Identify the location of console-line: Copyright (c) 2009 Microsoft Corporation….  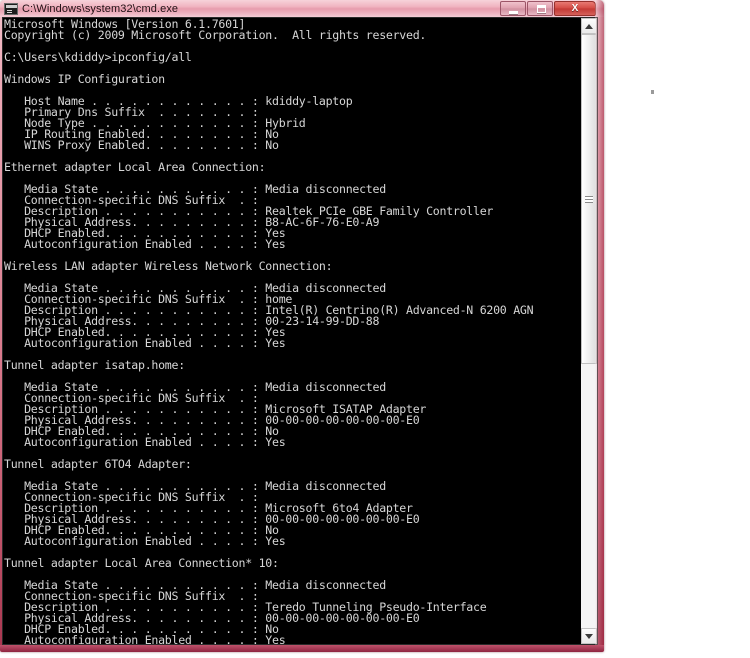
(215, 35).